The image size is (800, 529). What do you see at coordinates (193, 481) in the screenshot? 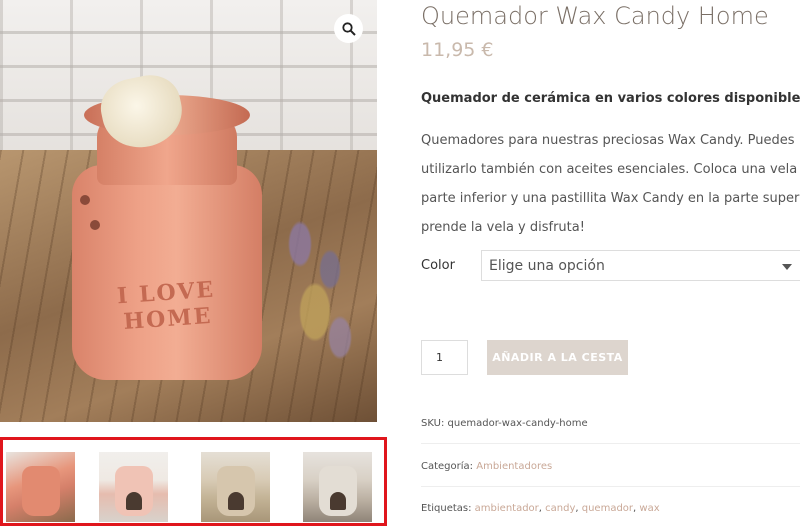
I see `thumbnail-strip` at bounding box center [193, 481].